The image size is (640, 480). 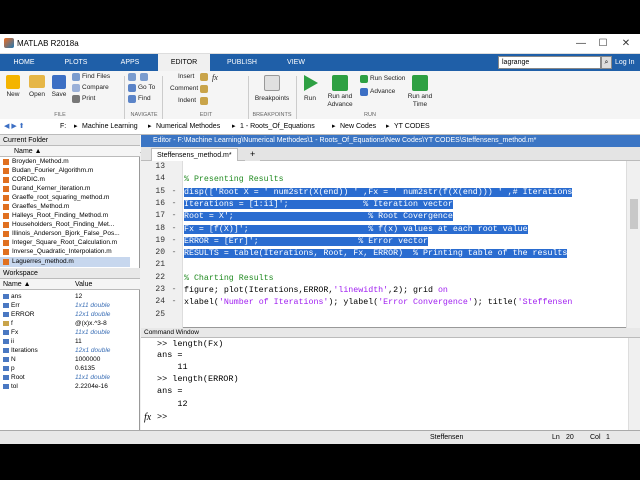 I want to click on new-tab-button: +, so click(x=253, y=154).